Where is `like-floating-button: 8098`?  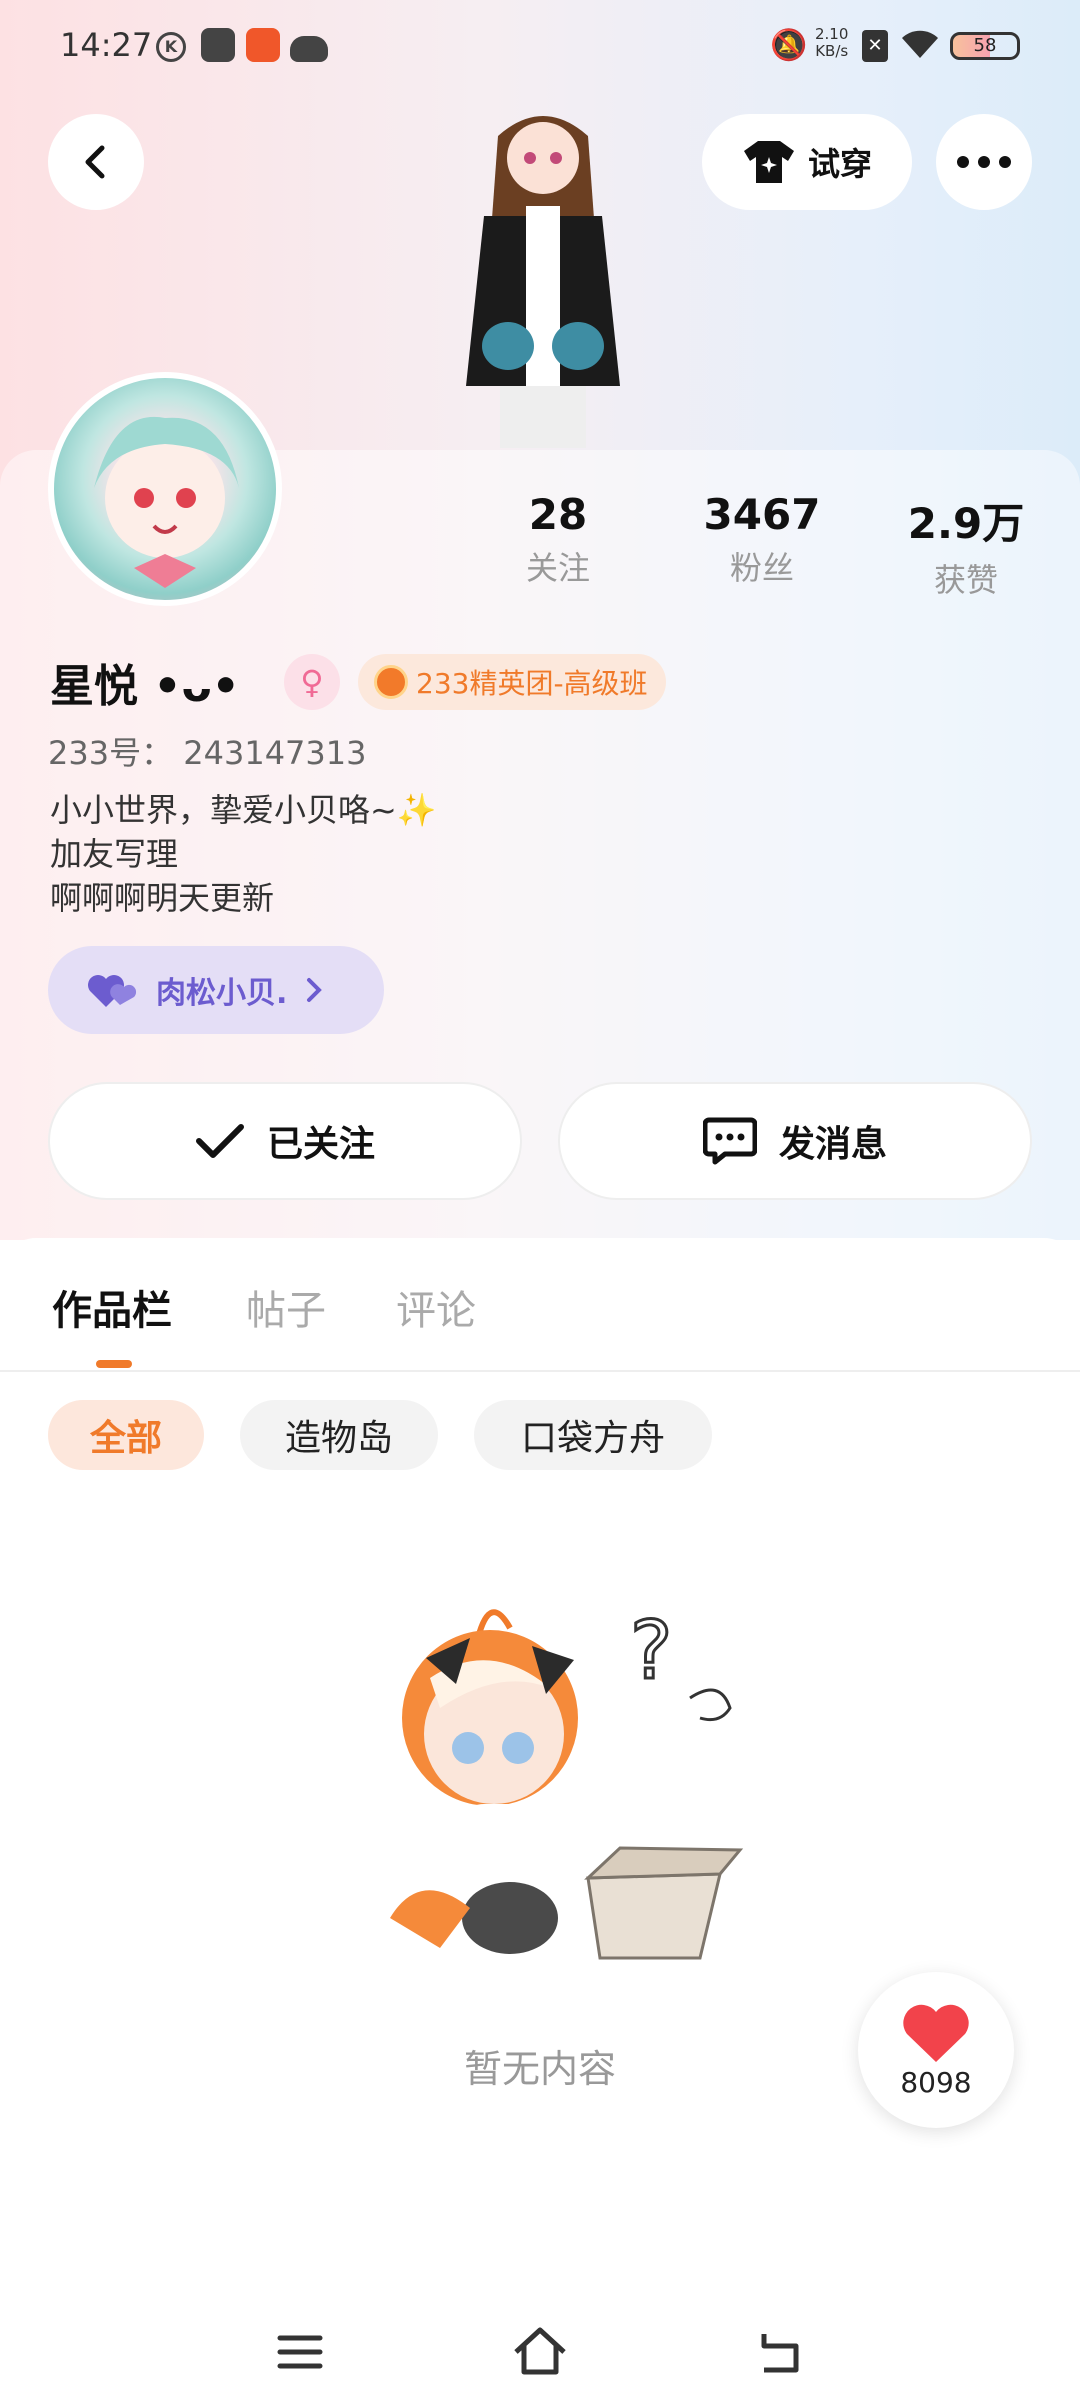 like-floating-button: 8098 is located at coordinates (936, 2050).